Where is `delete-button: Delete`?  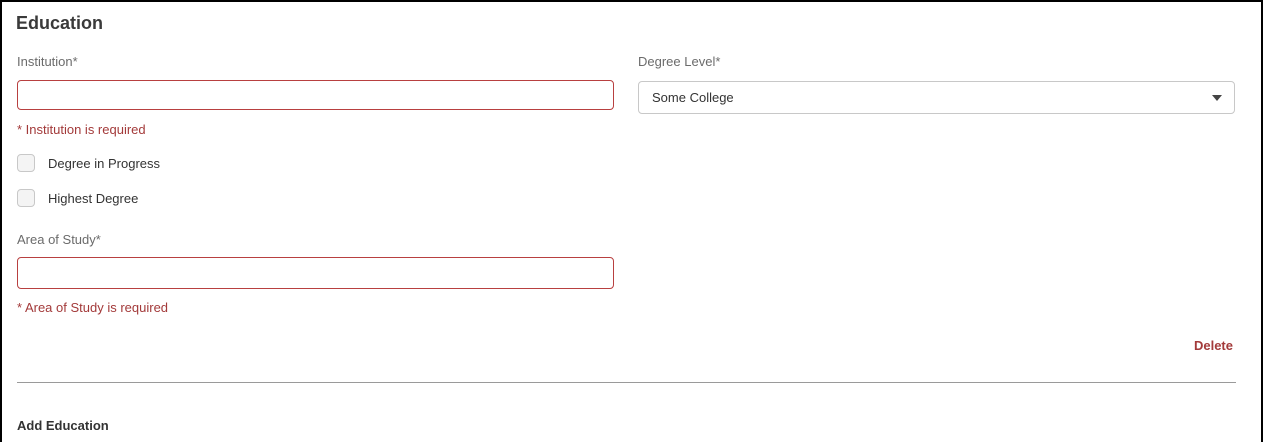 delete-button: Delete is located at coordinates (1213, 345).